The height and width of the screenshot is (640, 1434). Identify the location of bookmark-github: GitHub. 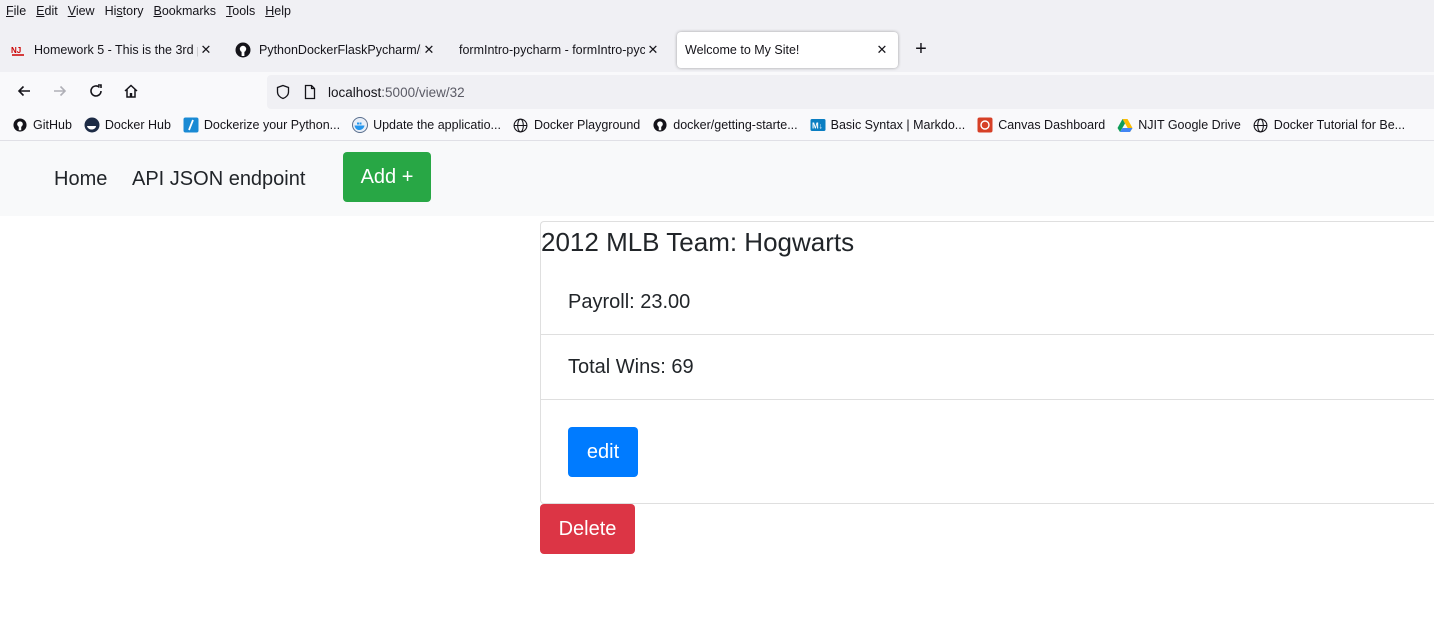
(42, 125).